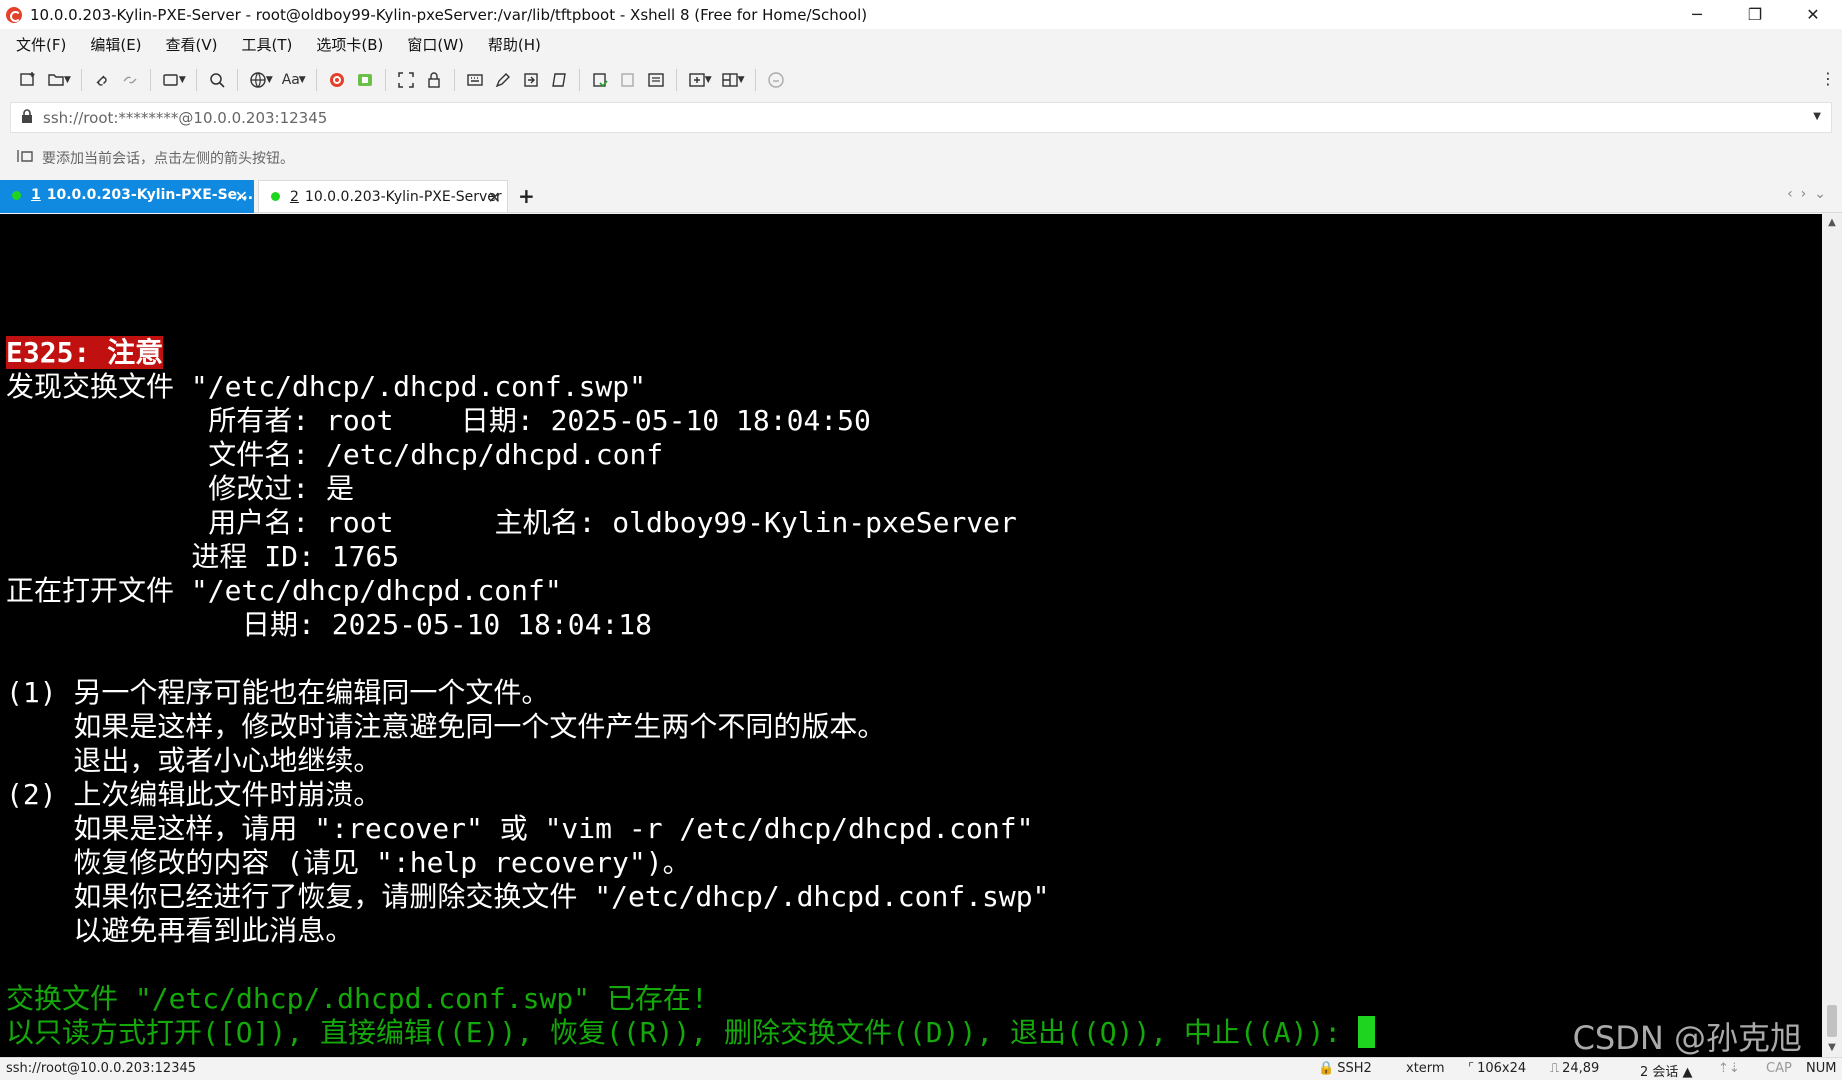  What do you see at coordinates (365, 80) in the screenshot?
I see `xftp-icon` at bounding box center [365, 80].